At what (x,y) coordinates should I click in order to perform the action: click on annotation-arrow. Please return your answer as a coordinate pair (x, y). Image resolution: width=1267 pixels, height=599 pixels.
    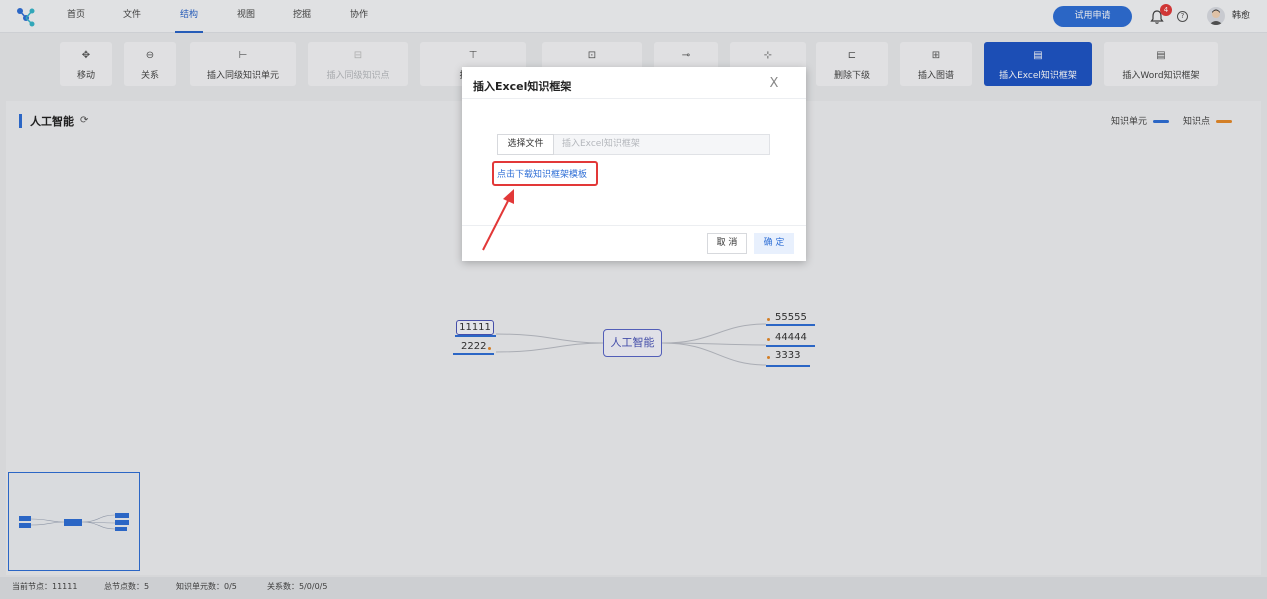
    Looking at the image, I should click on (498, 220).